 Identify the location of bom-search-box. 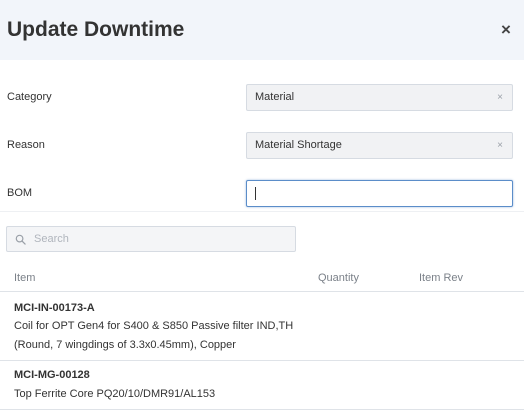
(151, 239).